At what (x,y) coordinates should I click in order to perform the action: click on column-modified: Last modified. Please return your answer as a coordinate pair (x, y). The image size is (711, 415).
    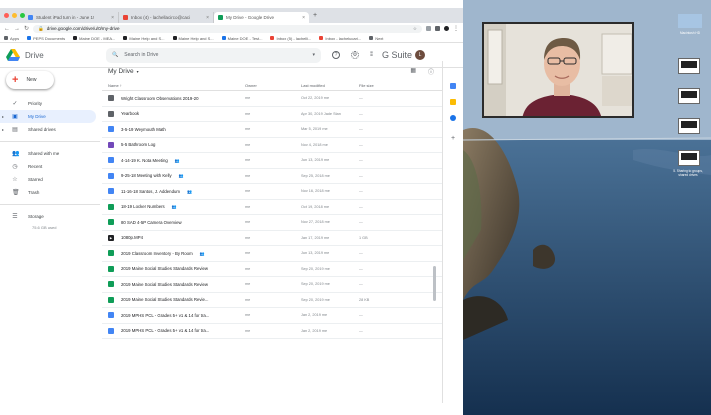
    Looking at the image, I should click on (330, 85).